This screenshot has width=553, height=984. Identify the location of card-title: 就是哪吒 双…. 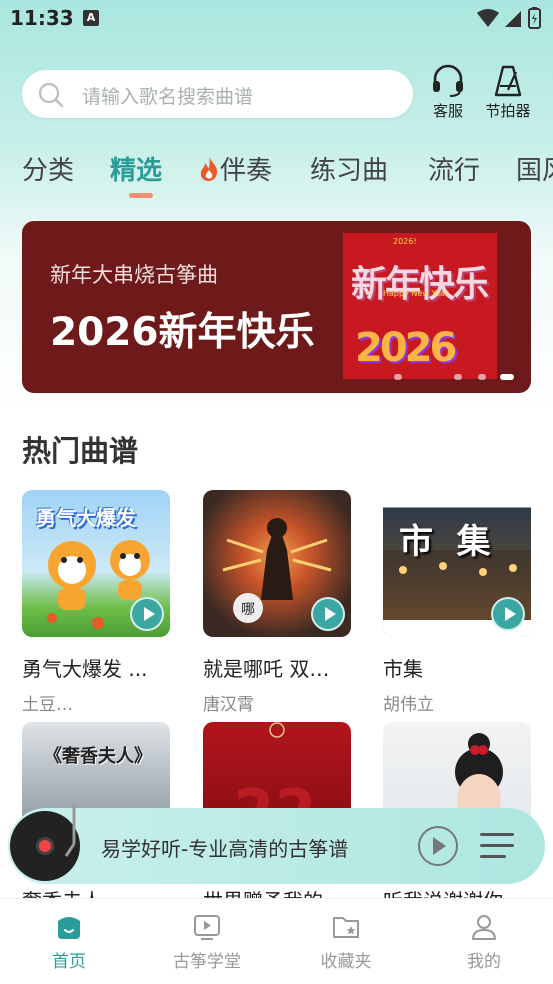
(266, 669).